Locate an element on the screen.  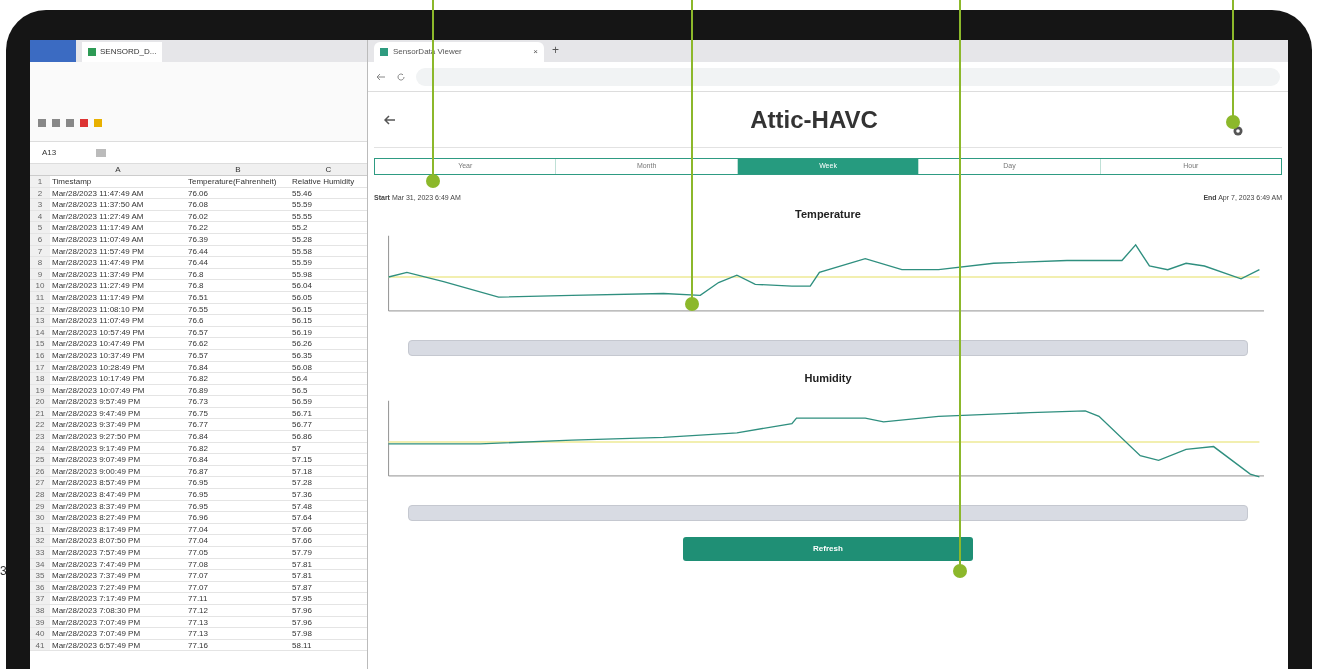
table-cell-text: Mar/28/2023 9:17:49 PM is located at coordinates (96, 448).